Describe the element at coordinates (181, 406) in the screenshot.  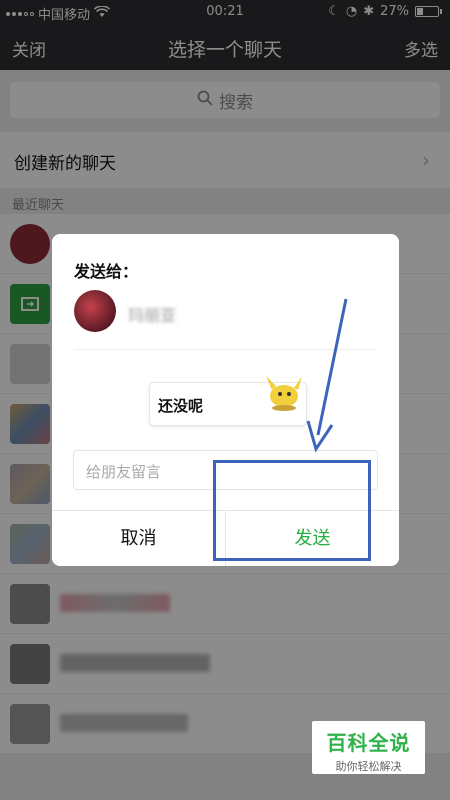
I see `message-preview-text: 还没呢` at that location.